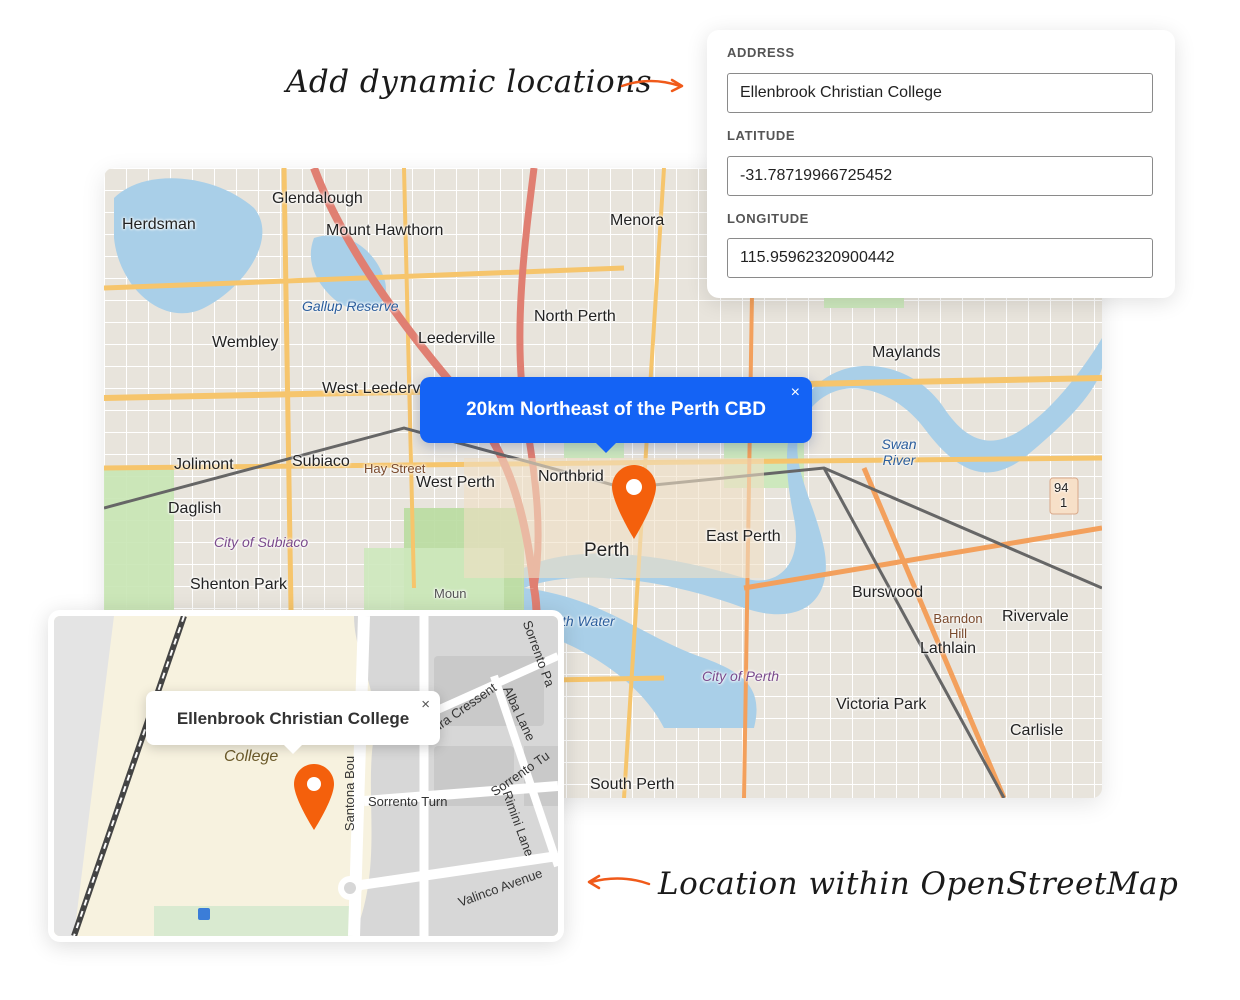 The width and height of the screenshot is (1240, 1000). I want to click on map-label-jolimont: Jolimont, so click(204, 464).